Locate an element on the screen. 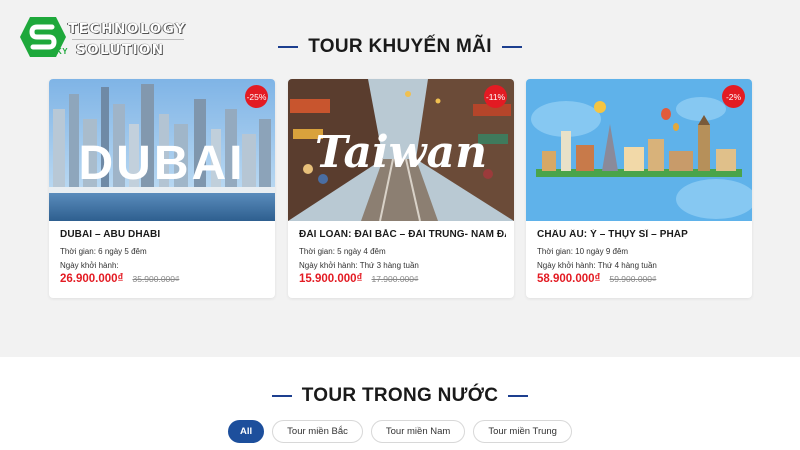  taiwan-street-image: Taiwan is located at coordinates (401, 150).